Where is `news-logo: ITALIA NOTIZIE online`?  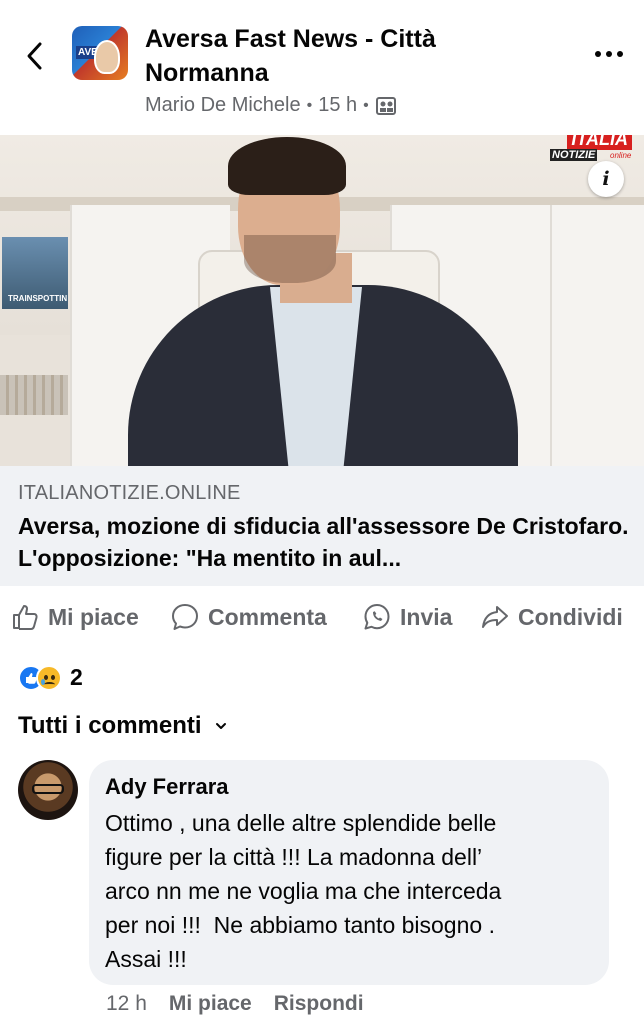
news-logo: ITALIA NOTIZIE online is located at coordinates (593, 150).